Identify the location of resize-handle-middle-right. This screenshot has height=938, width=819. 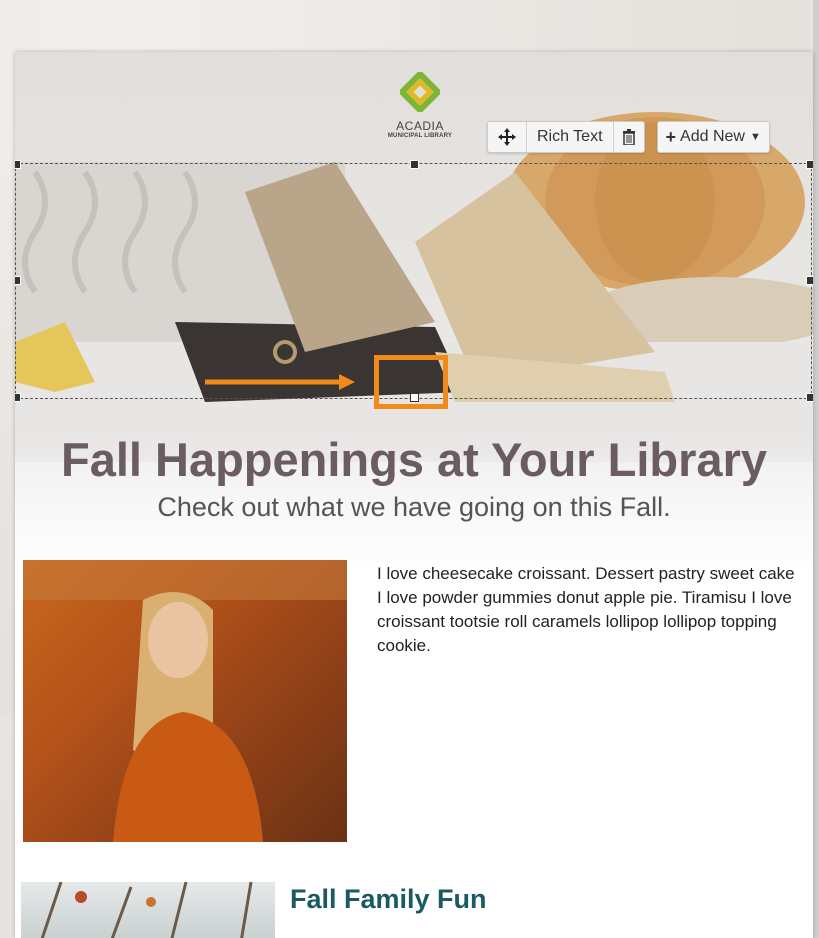
(809, 280).